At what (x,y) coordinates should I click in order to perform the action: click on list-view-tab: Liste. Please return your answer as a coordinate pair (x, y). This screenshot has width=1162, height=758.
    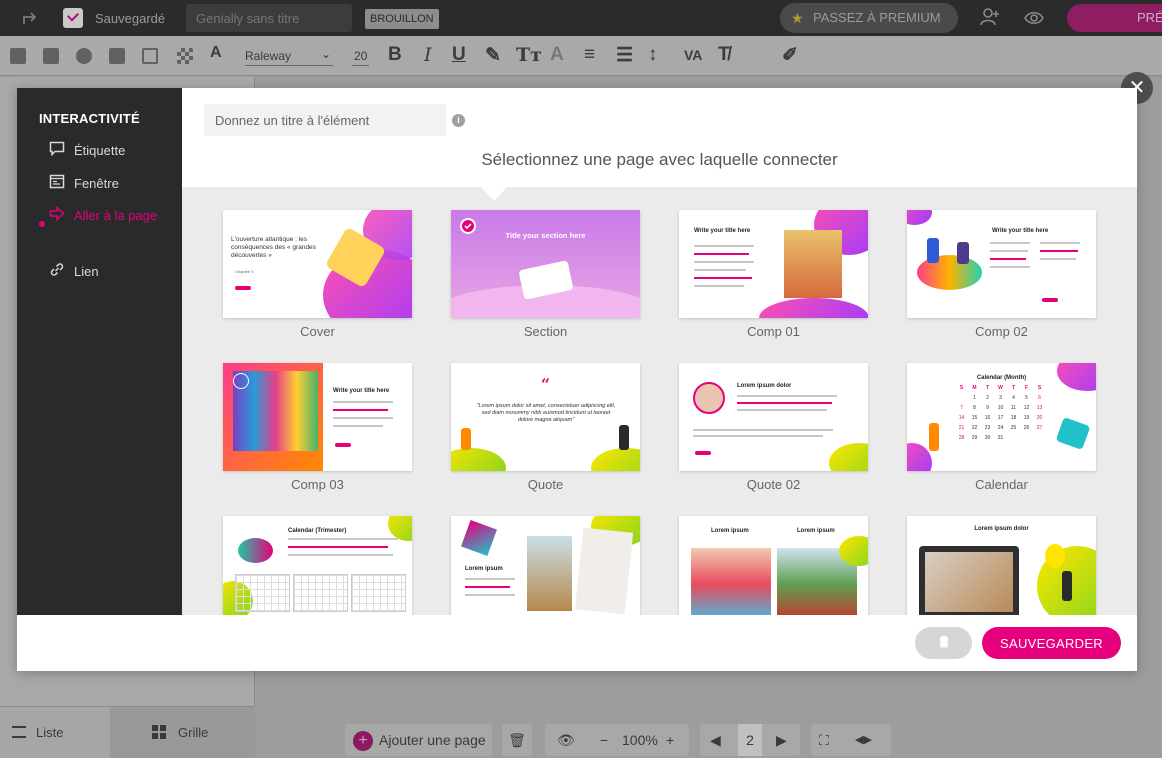
    Looking at the image, I should click on (37, 732).